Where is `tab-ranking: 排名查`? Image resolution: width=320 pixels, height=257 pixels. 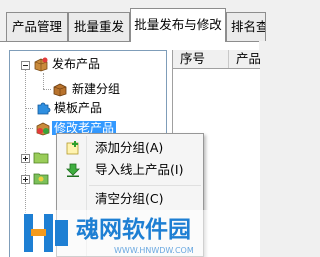 tab-ranking: 排名查 is located at coordinates (246, 26).